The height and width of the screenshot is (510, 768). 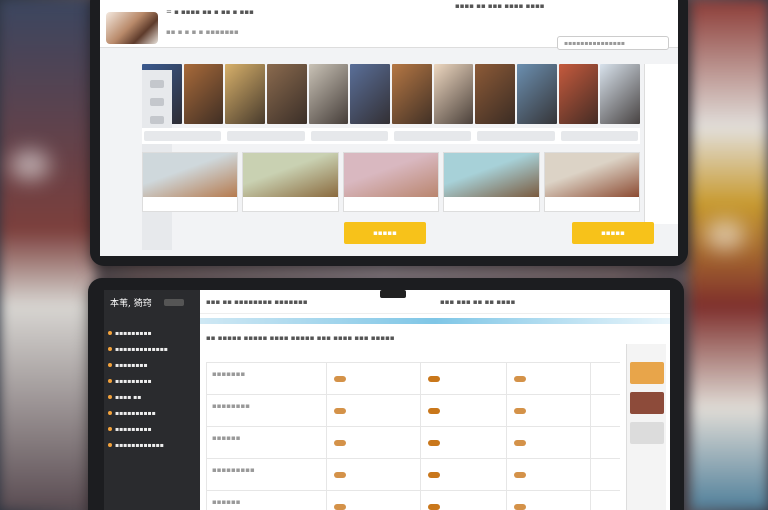 What do you see at coordinates (233, 470) in the screenshot?
I see `table-row-label: ▪▪▪▪▪▪▪▪▪` at bounding box center [233, 470].